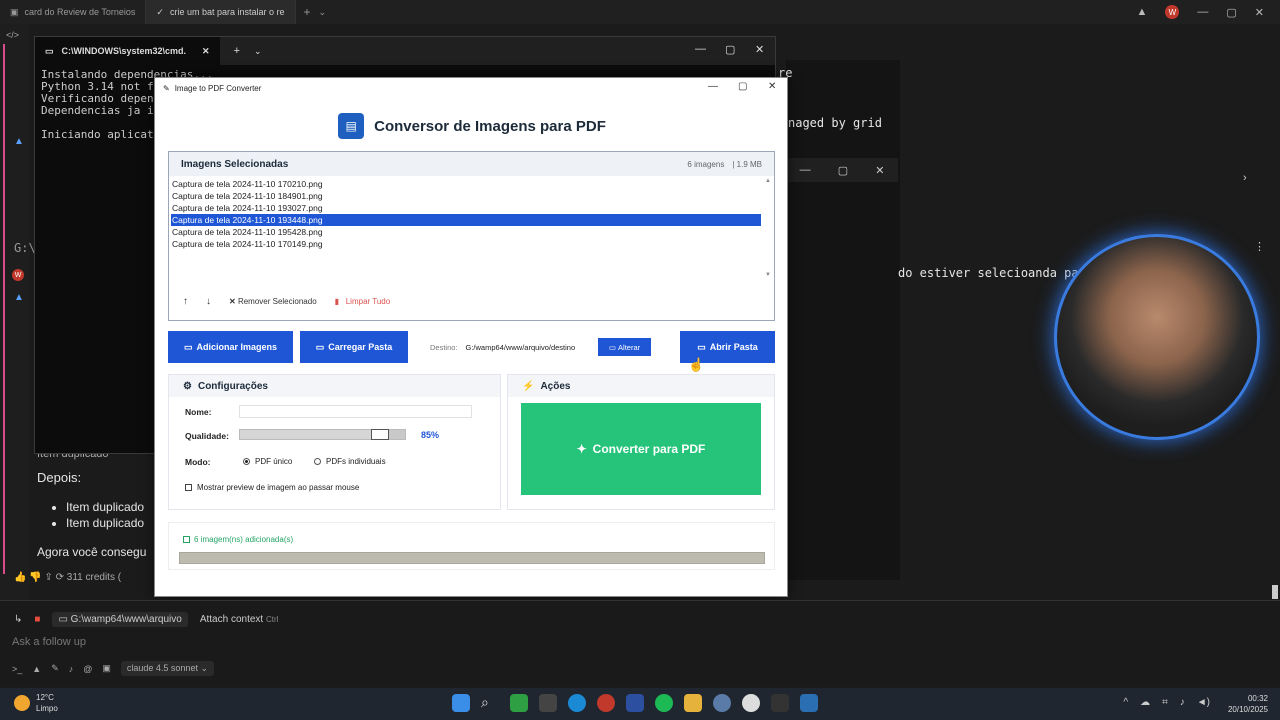 Image resolution: width=1280 pixels, height=720 pixels. What do you see at coordinates (768, 275) in the screenshot?
I see `scroll-down-icon: ▼` at bounding box center [768, 275].